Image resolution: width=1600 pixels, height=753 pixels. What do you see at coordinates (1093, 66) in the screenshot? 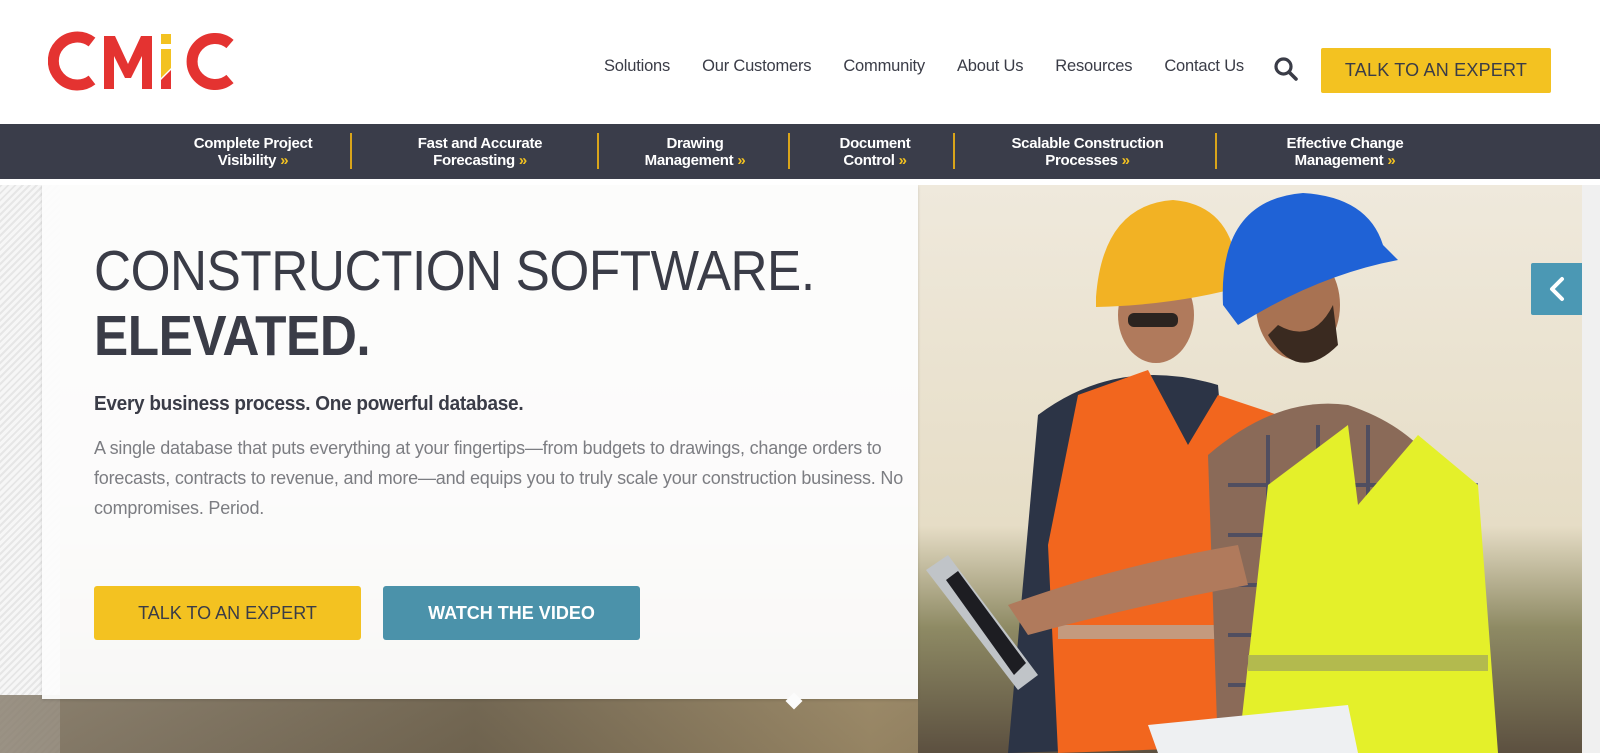
I see `nav-resources: Resources` at bounding box center [1093, 66].